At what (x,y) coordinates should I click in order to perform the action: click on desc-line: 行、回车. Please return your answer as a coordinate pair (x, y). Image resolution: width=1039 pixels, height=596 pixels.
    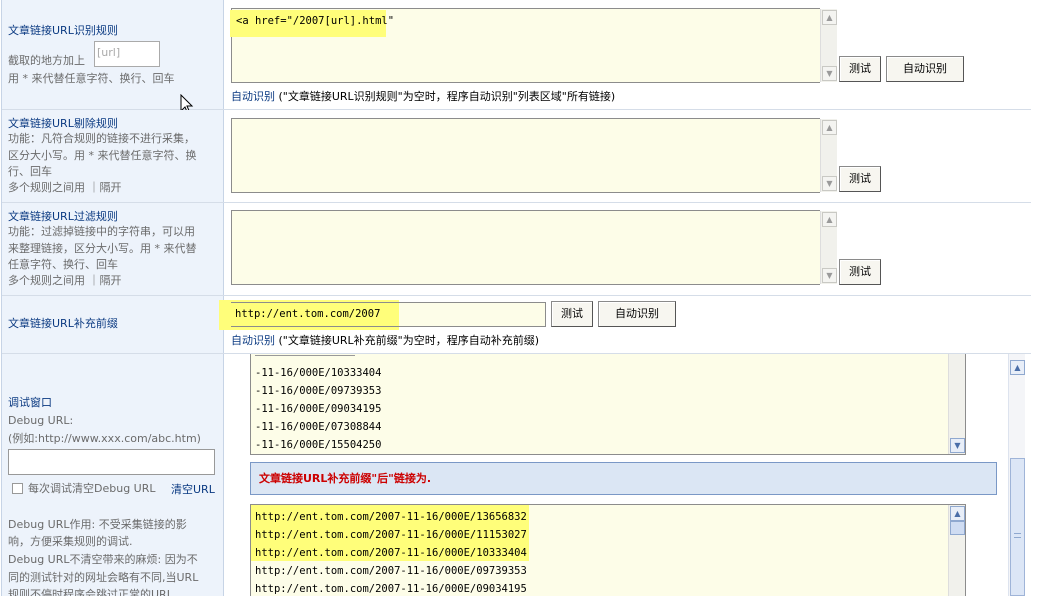
    Looking at the image, I should click on (30, 171).